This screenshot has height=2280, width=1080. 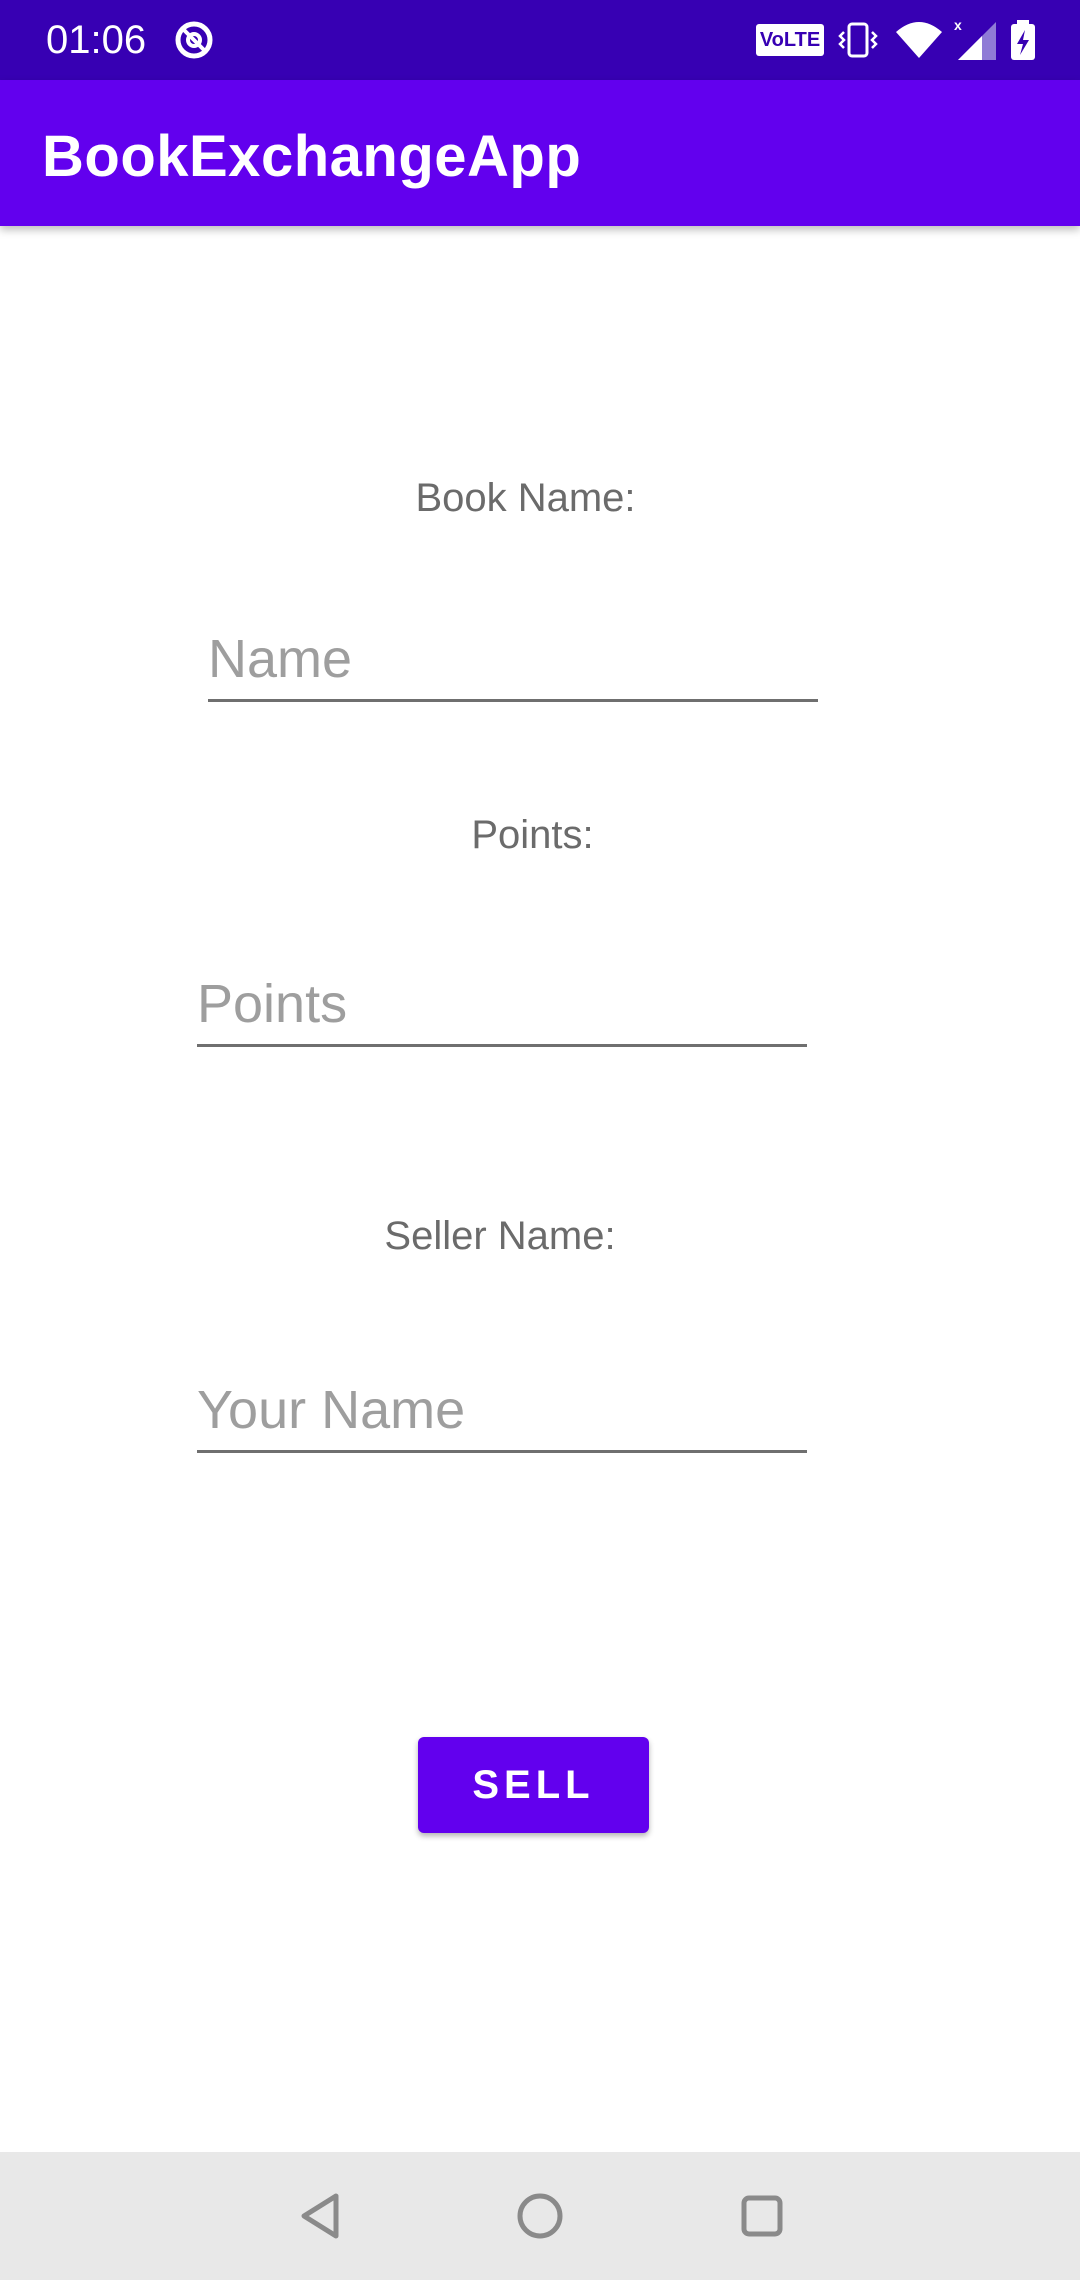 I want to click on points-field, so click(x=502, y=1005).